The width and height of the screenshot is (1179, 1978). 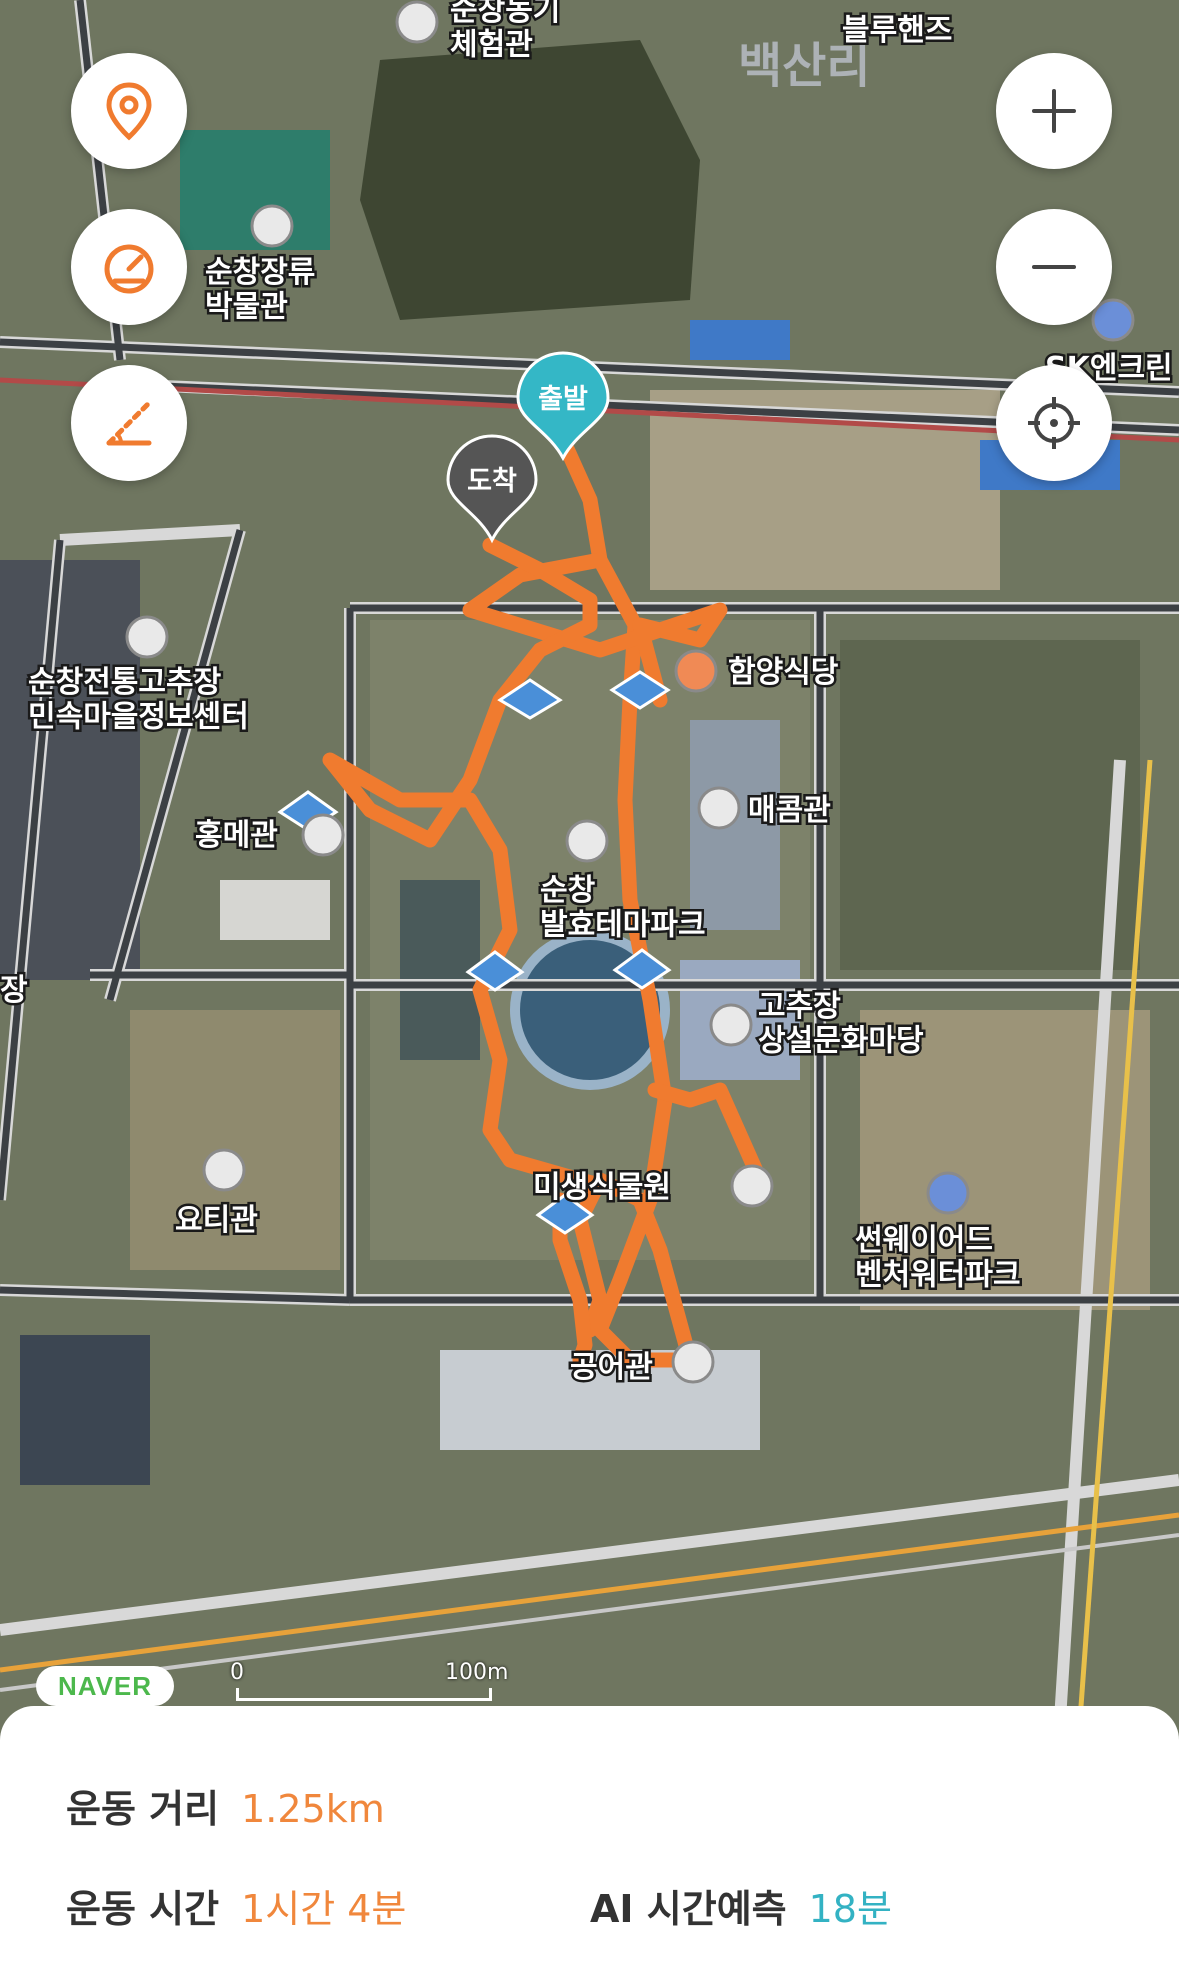 I want to click on minus-icon, so click(x=1054, y=267).